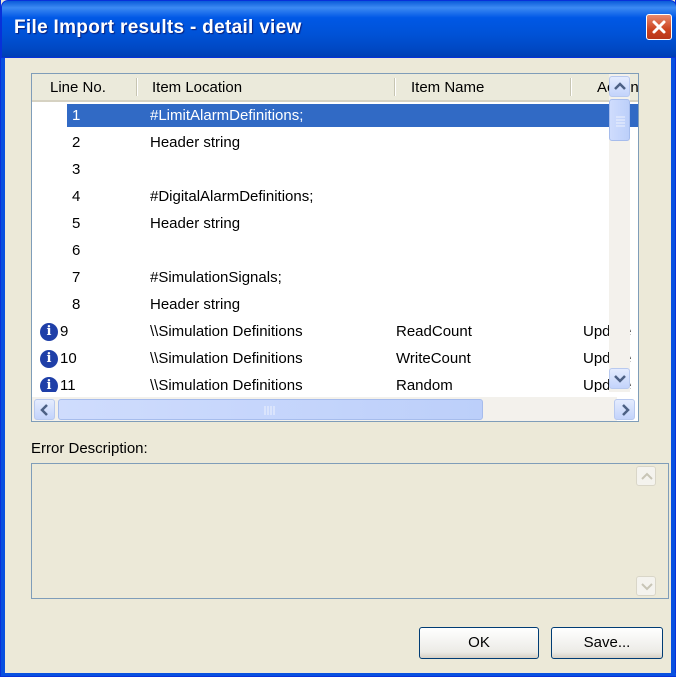 This screenshot has height=677, width=676. Describe the element at coordinates (78, 87) in the screenshot. I see `column-header-line-no: Line No.` at that location.